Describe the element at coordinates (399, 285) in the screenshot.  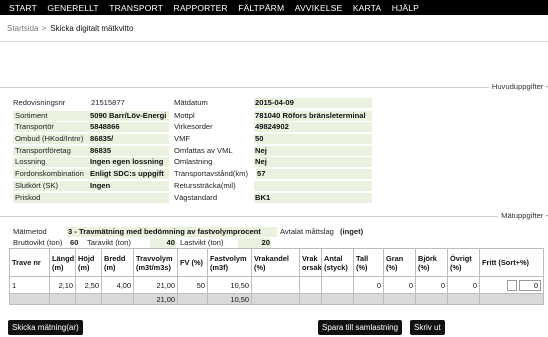
I see `cell-gran: 0` at that location.